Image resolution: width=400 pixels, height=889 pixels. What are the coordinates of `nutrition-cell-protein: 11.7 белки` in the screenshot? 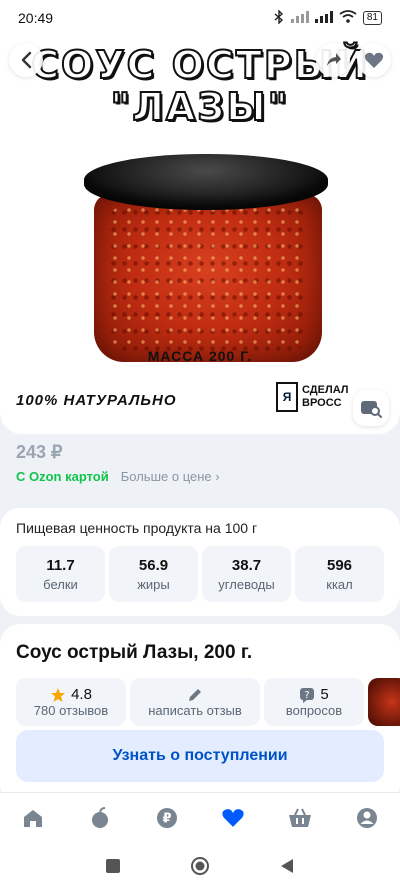 It's located at (60, 574).